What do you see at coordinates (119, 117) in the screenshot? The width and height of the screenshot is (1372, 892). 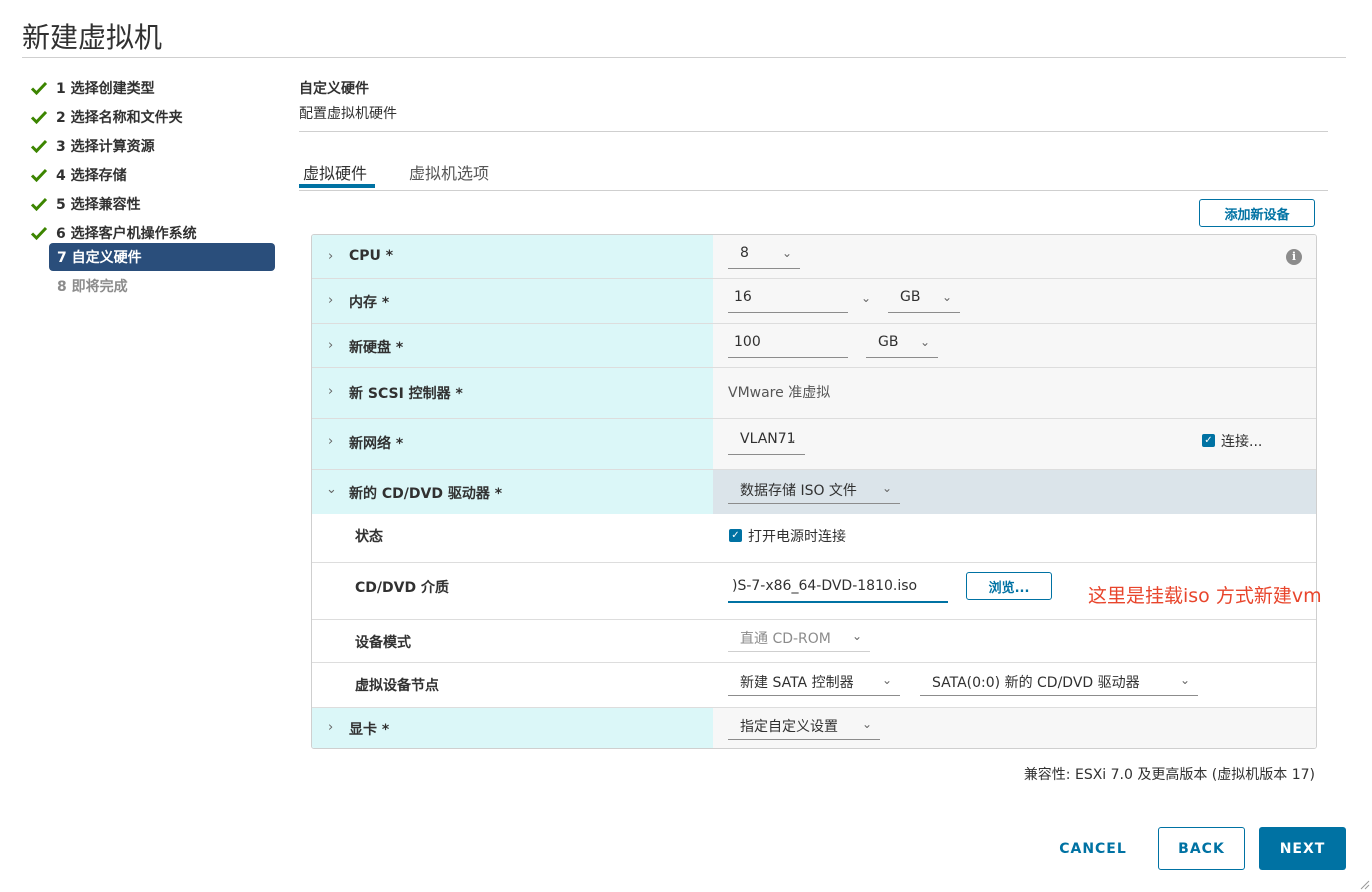 I see `step-label: 2 选择名称和文件夹` at bounding box center [119, 117].